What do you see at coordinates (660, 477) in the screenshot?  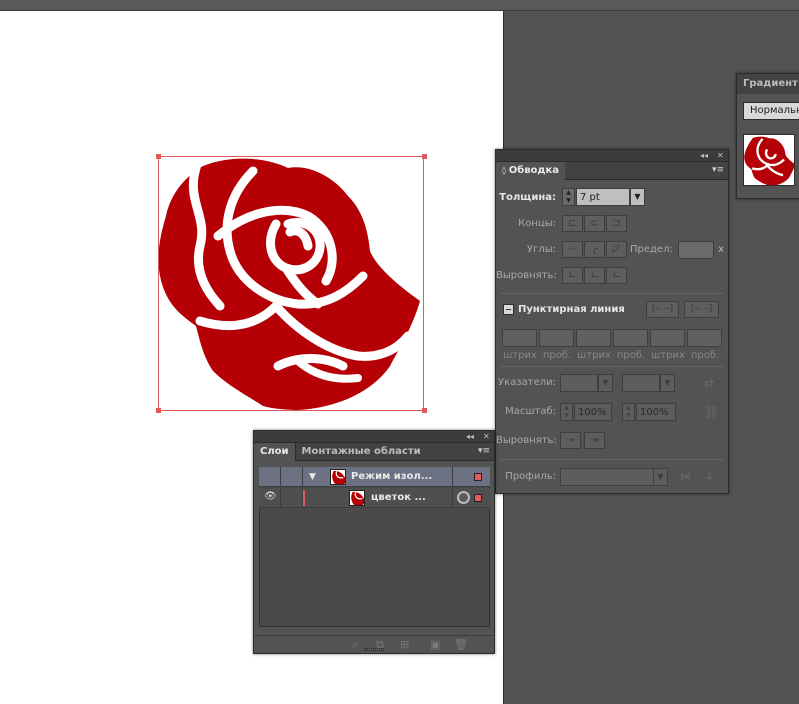 I see `profile-dropdown: ▼` at bounding box center [660, 477].